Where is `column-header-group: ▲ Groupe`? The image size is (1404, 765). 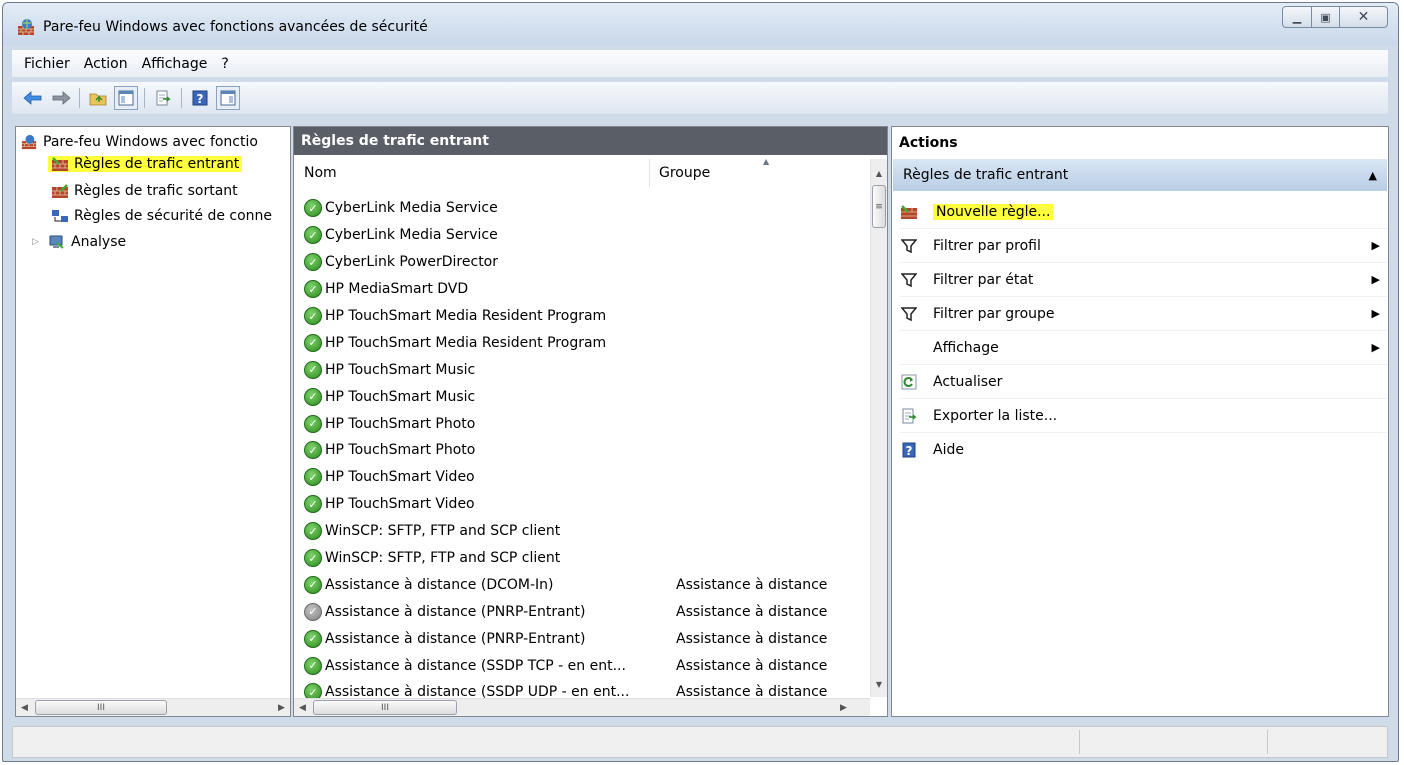
column-header-group: ▲ Groupe is located at coordinates (761, 172).